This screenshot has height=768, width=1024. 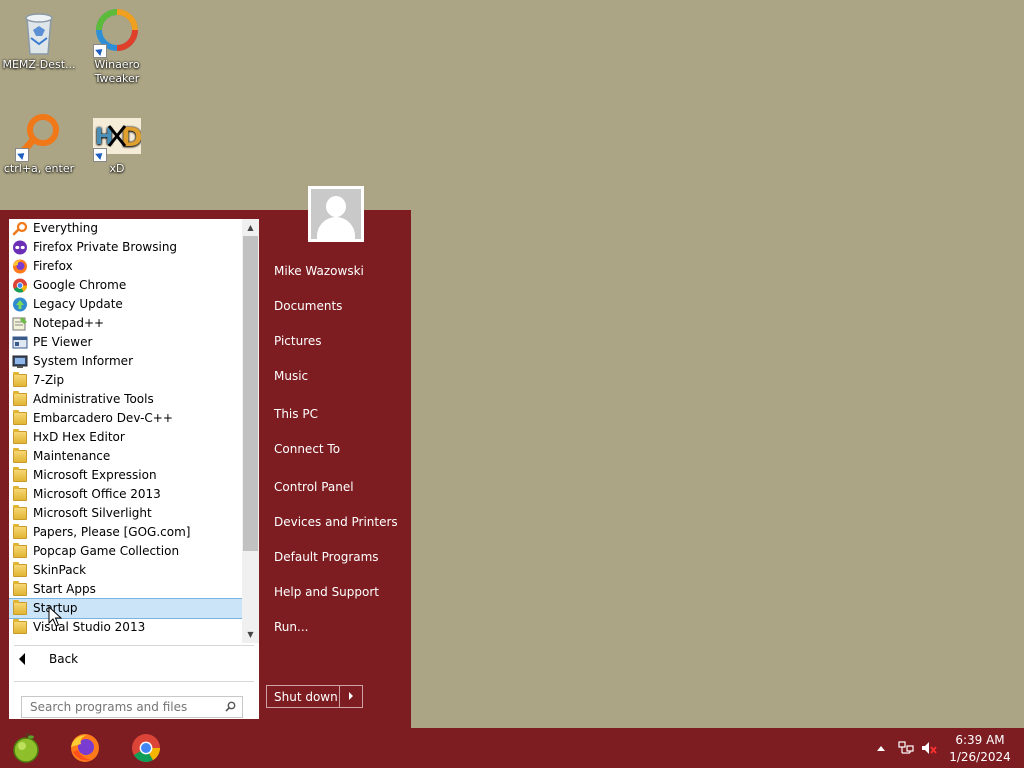 I want to click on program-label: Popcap Game Collection, so click(x=106, y=551).